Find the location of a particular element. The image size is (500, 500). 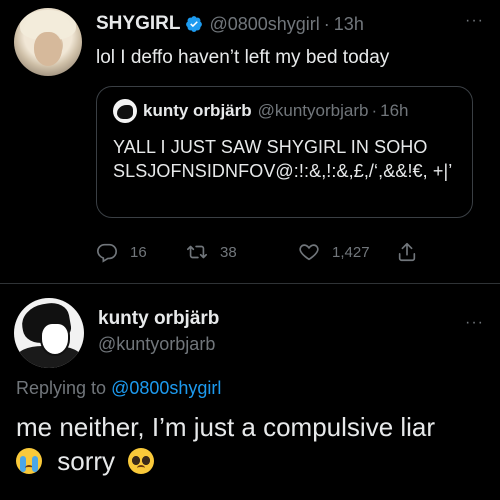

quoted-tweet-time: 16h is located at coordinates (394, 110).